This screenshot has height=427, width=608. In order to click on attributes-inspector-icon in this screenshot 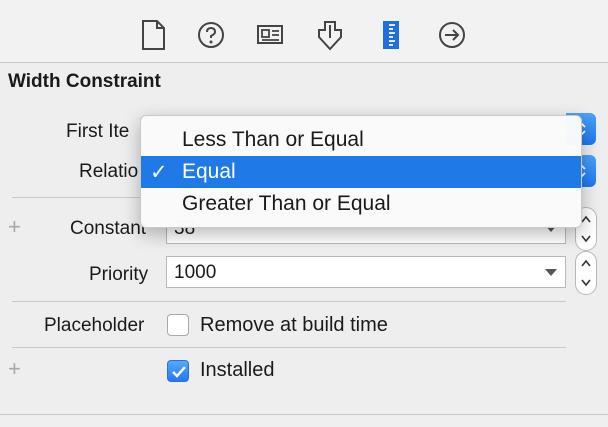, I will do `click(330, 35)`.